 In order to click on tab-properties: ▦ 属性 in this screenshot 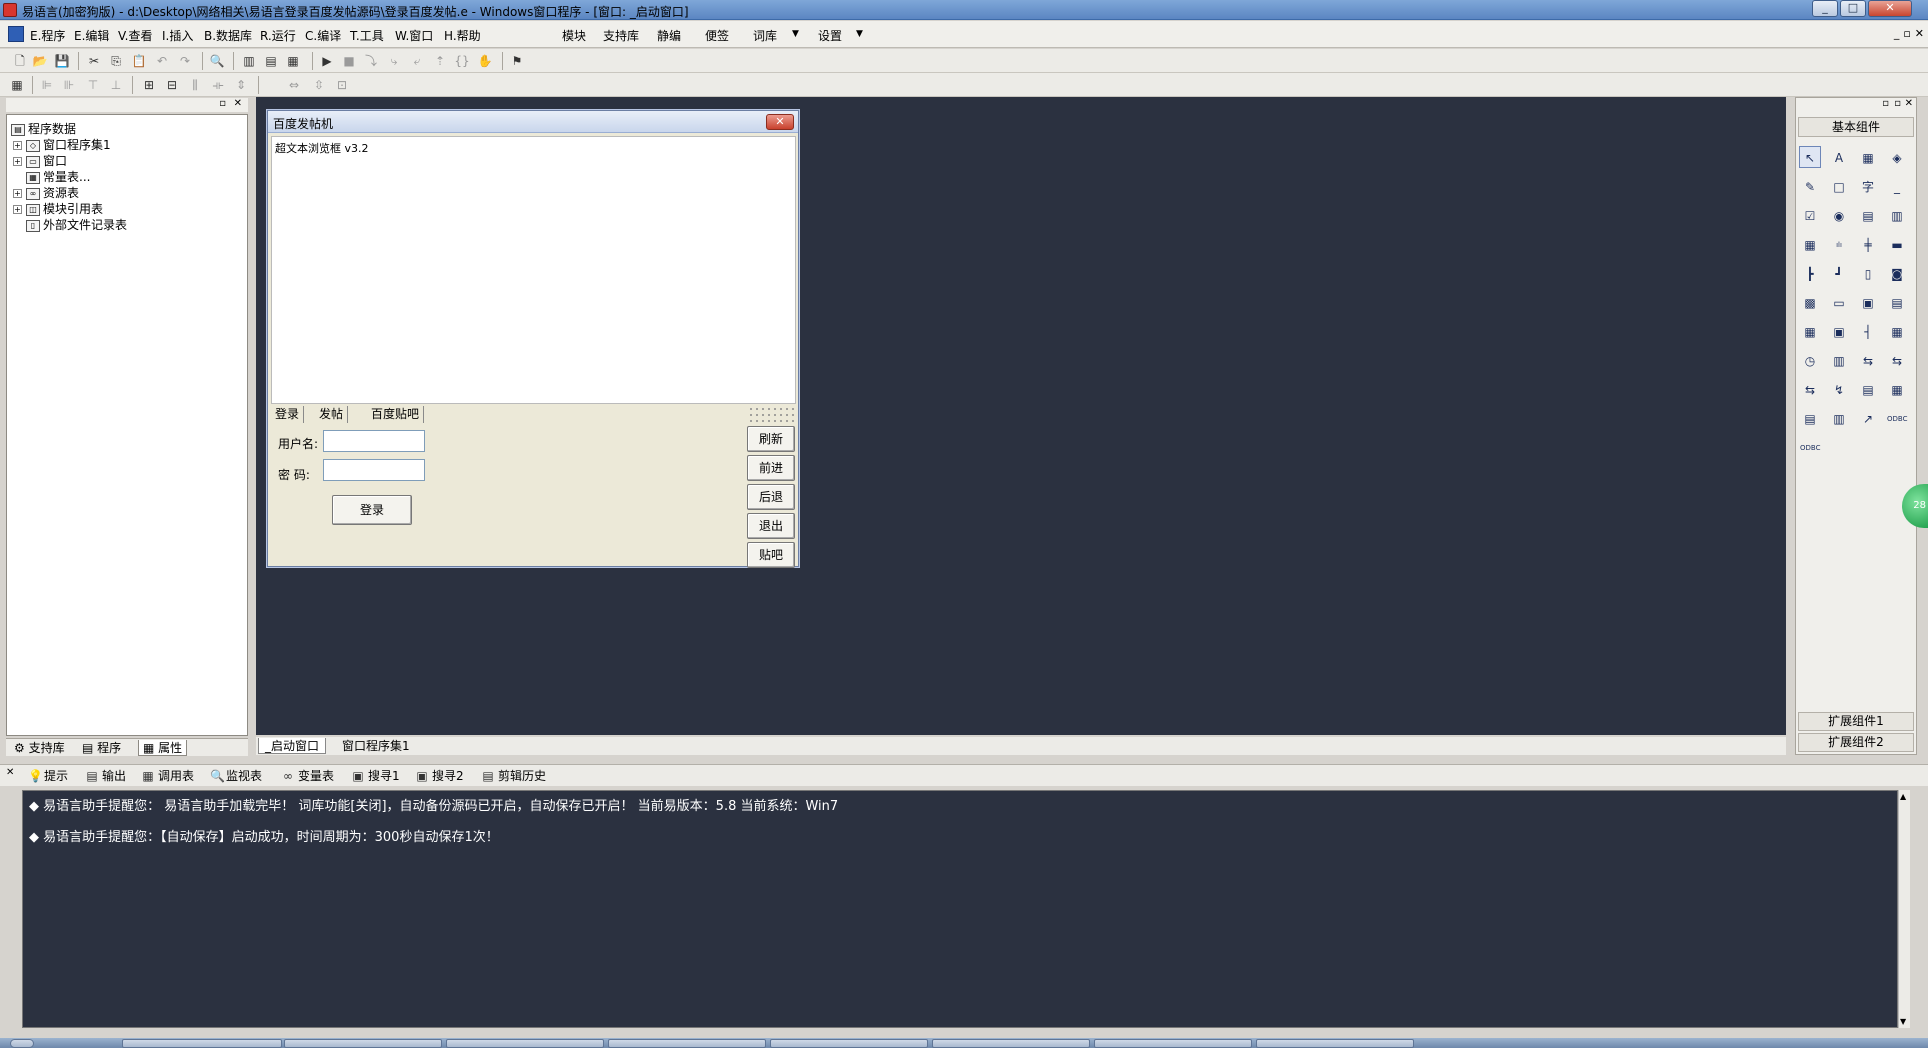, I will do `click(163, 748)`.